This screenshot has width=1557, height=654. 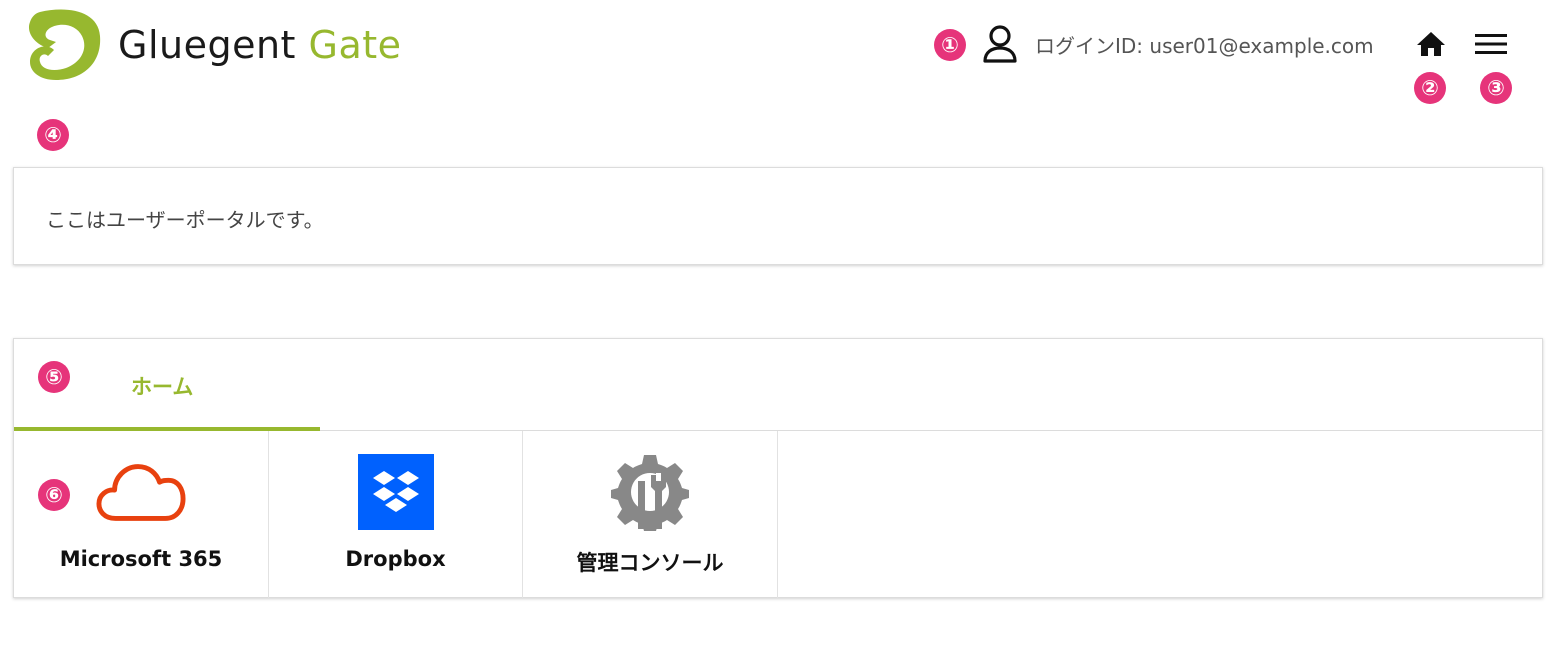 I want to click on app-tile-dropbox: Dropbox, so click(x=396, y=514).